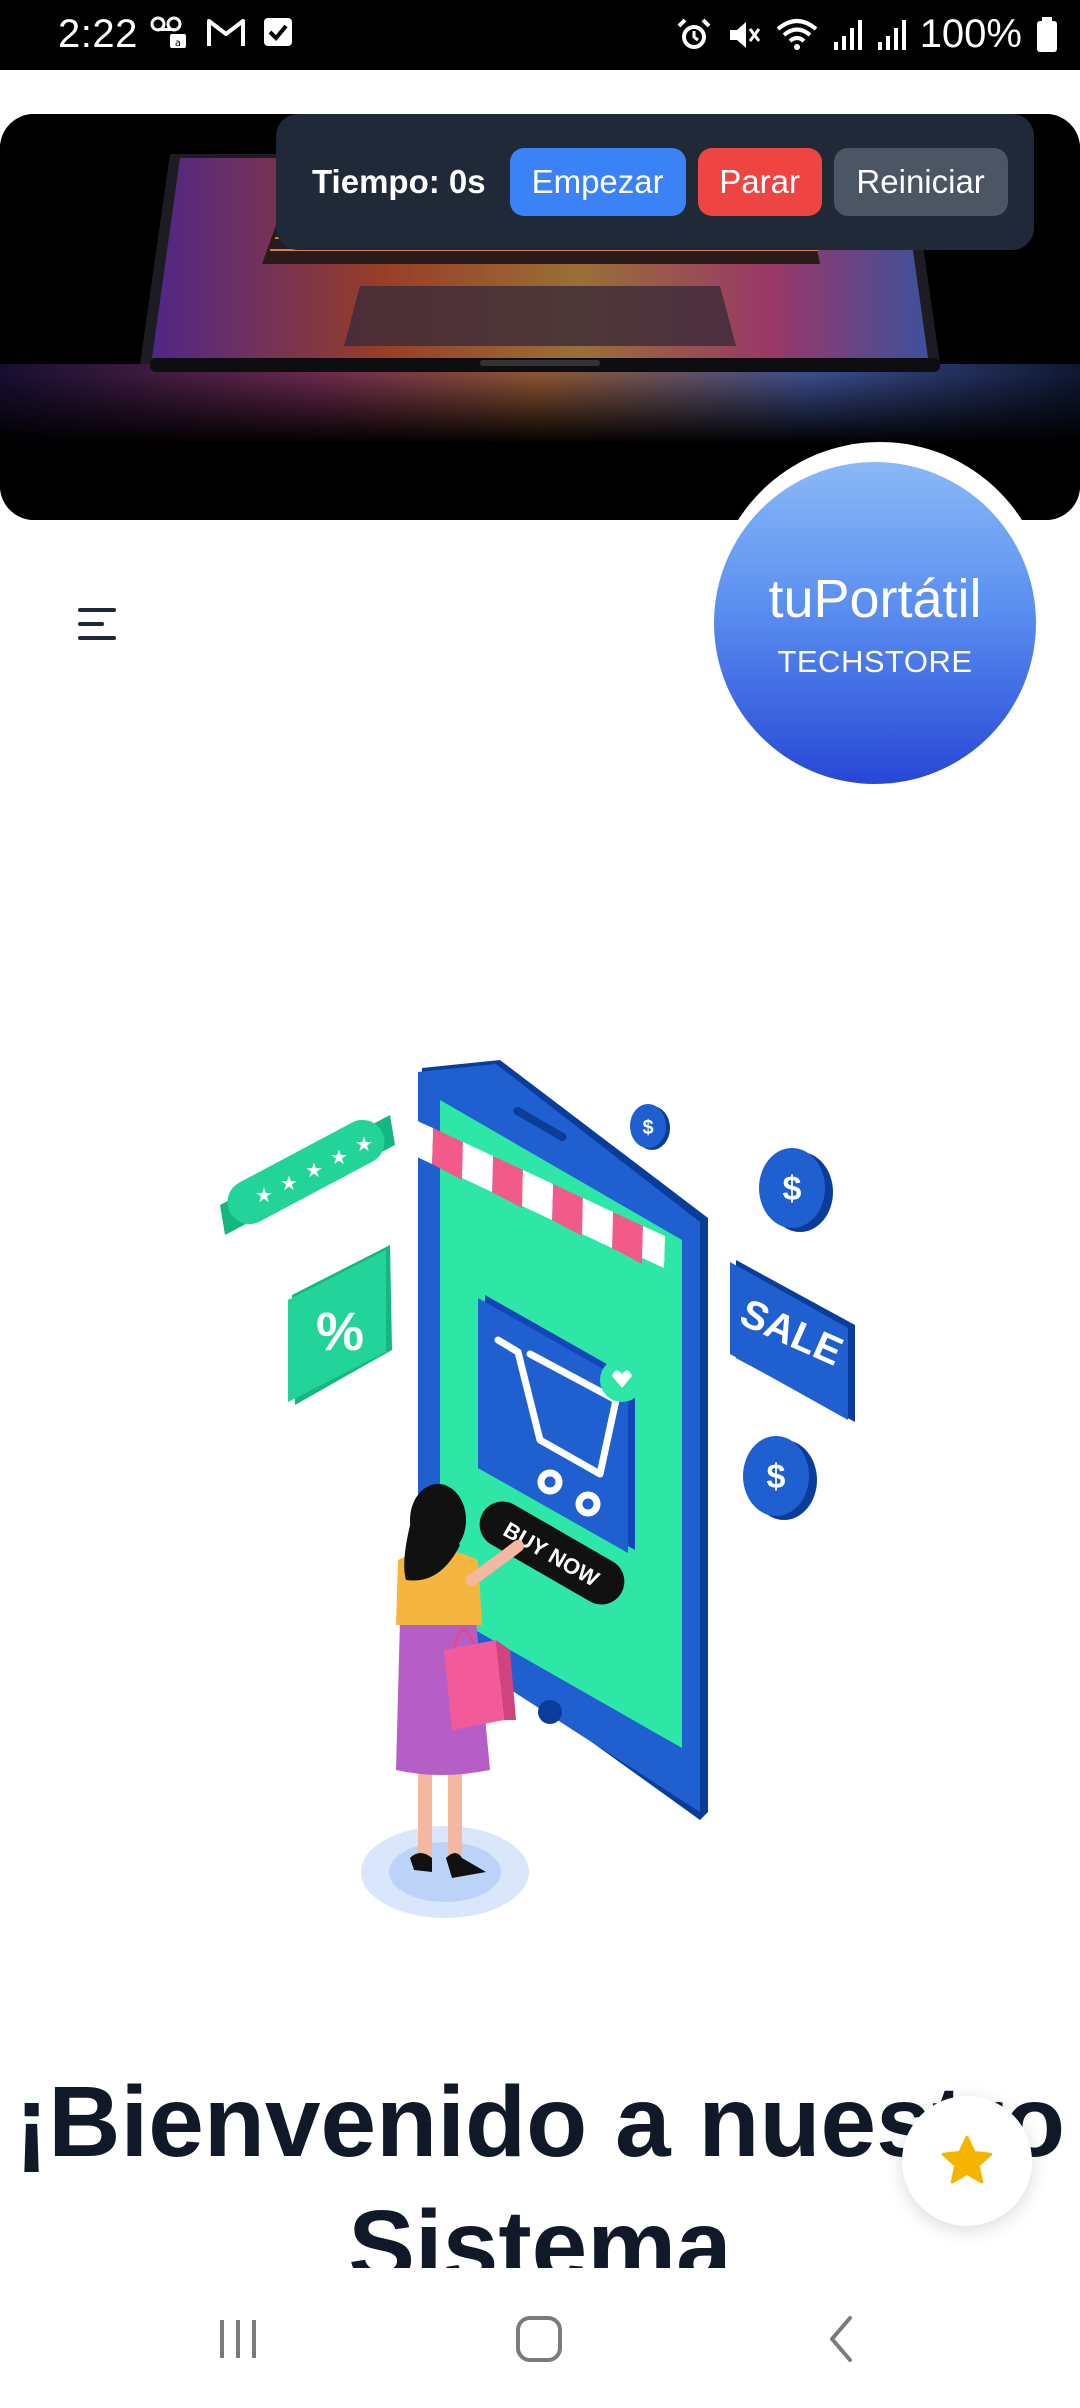  Describe the element at coordinates (796, 34) in the screenshot. I see `wifi-icon` at that location.